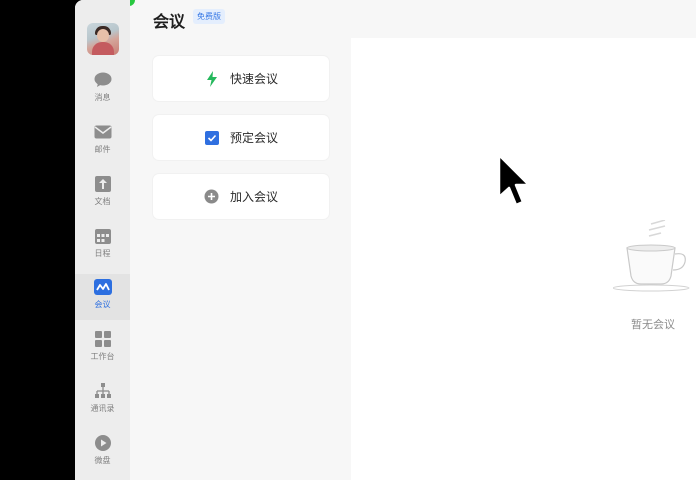 This screenshot has width=696, height=480. Describe the element at coordinates (212, 138) in the screenshot. I see `checkbox-icon` at that location.